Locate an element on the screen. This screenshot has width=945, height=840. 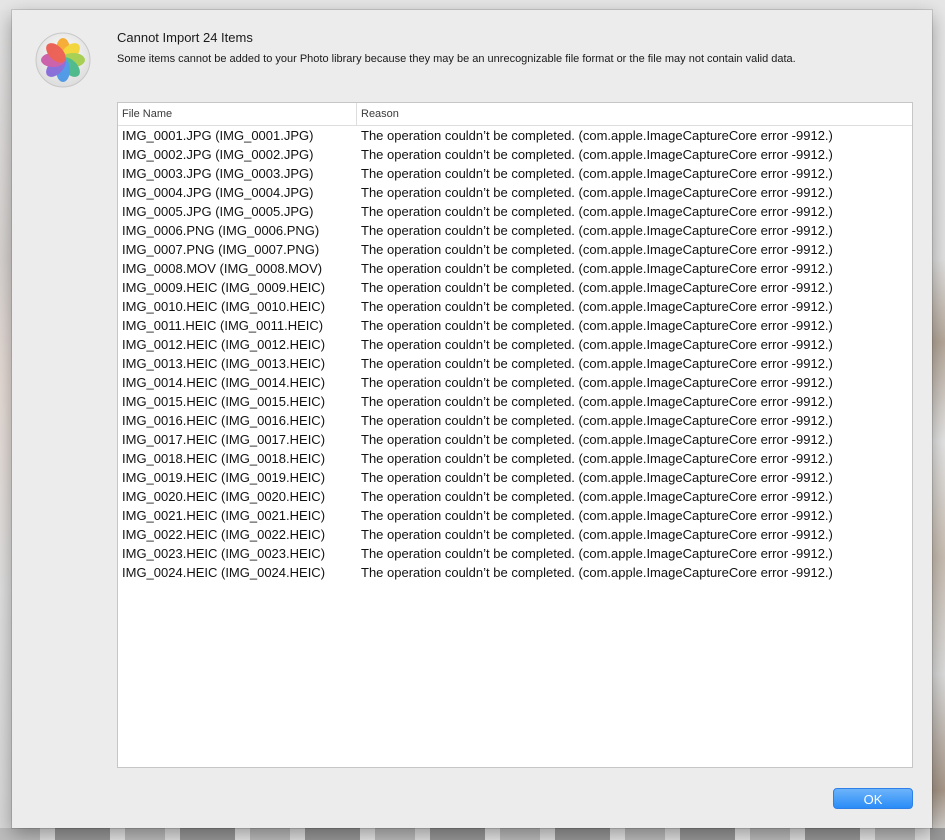
file-name-cell: IMG_0014.HEIC (IMG_0014.HEIC) is located at coordinates (224, 382).